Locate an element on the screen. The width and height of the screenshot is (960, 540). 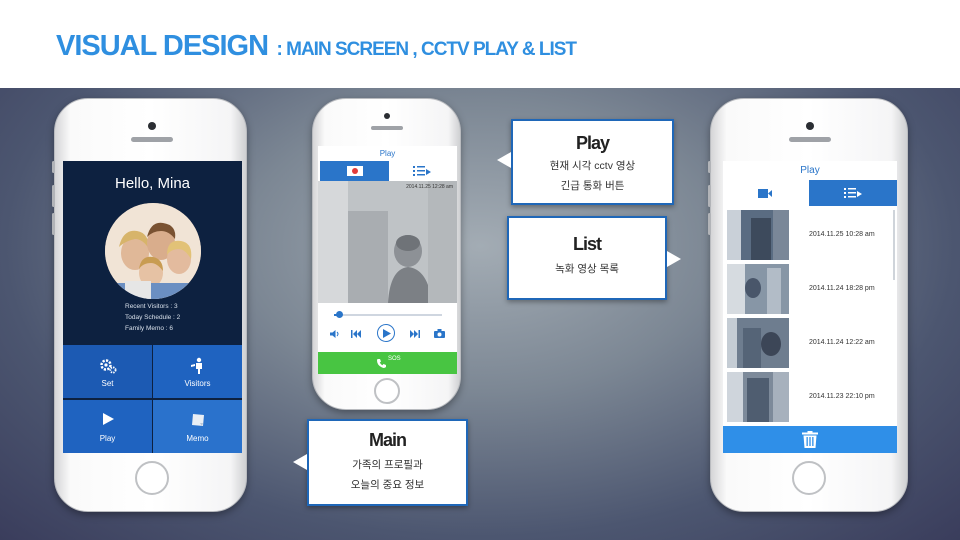
play-screen: Play 2014.11.25 12:28 am SOS is located at coordinates (387, 260).